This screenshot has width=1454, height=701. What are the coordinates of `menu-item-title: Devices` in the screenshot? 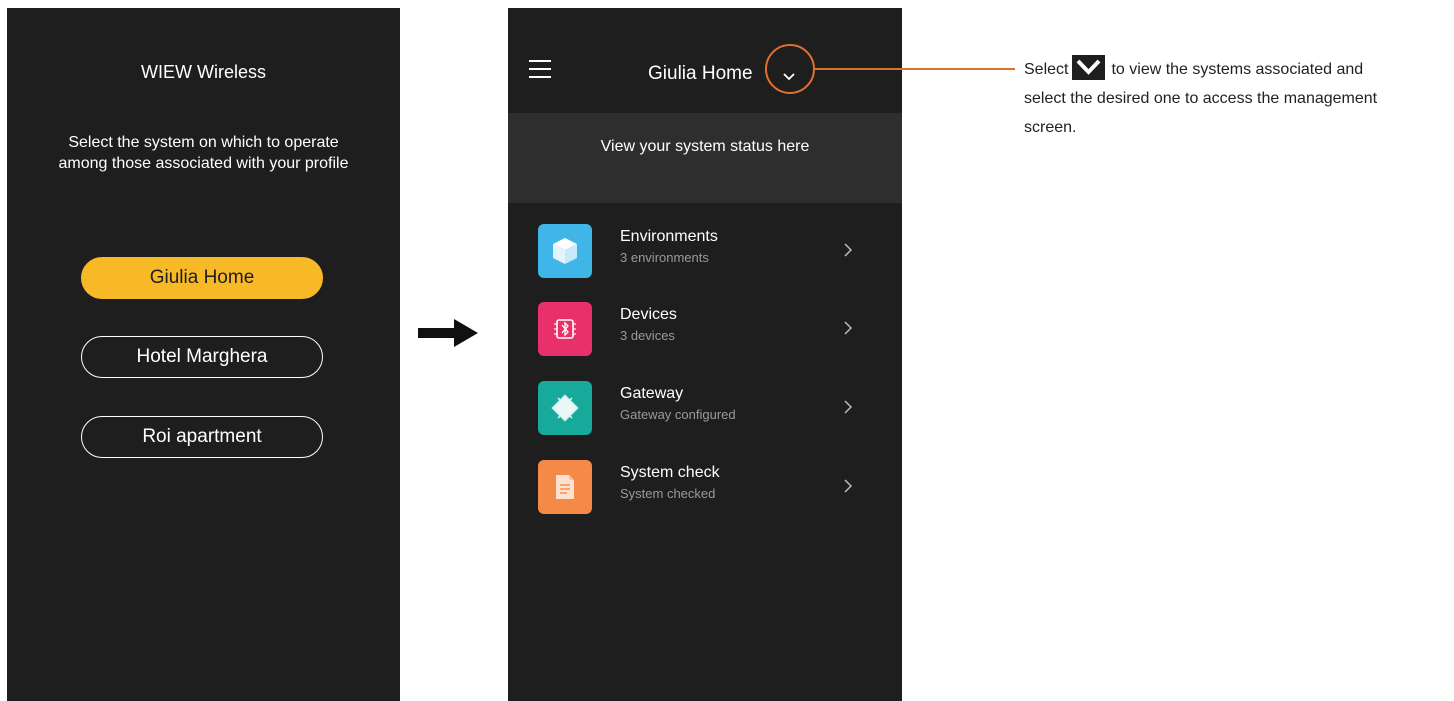 It's located at (648, 314).